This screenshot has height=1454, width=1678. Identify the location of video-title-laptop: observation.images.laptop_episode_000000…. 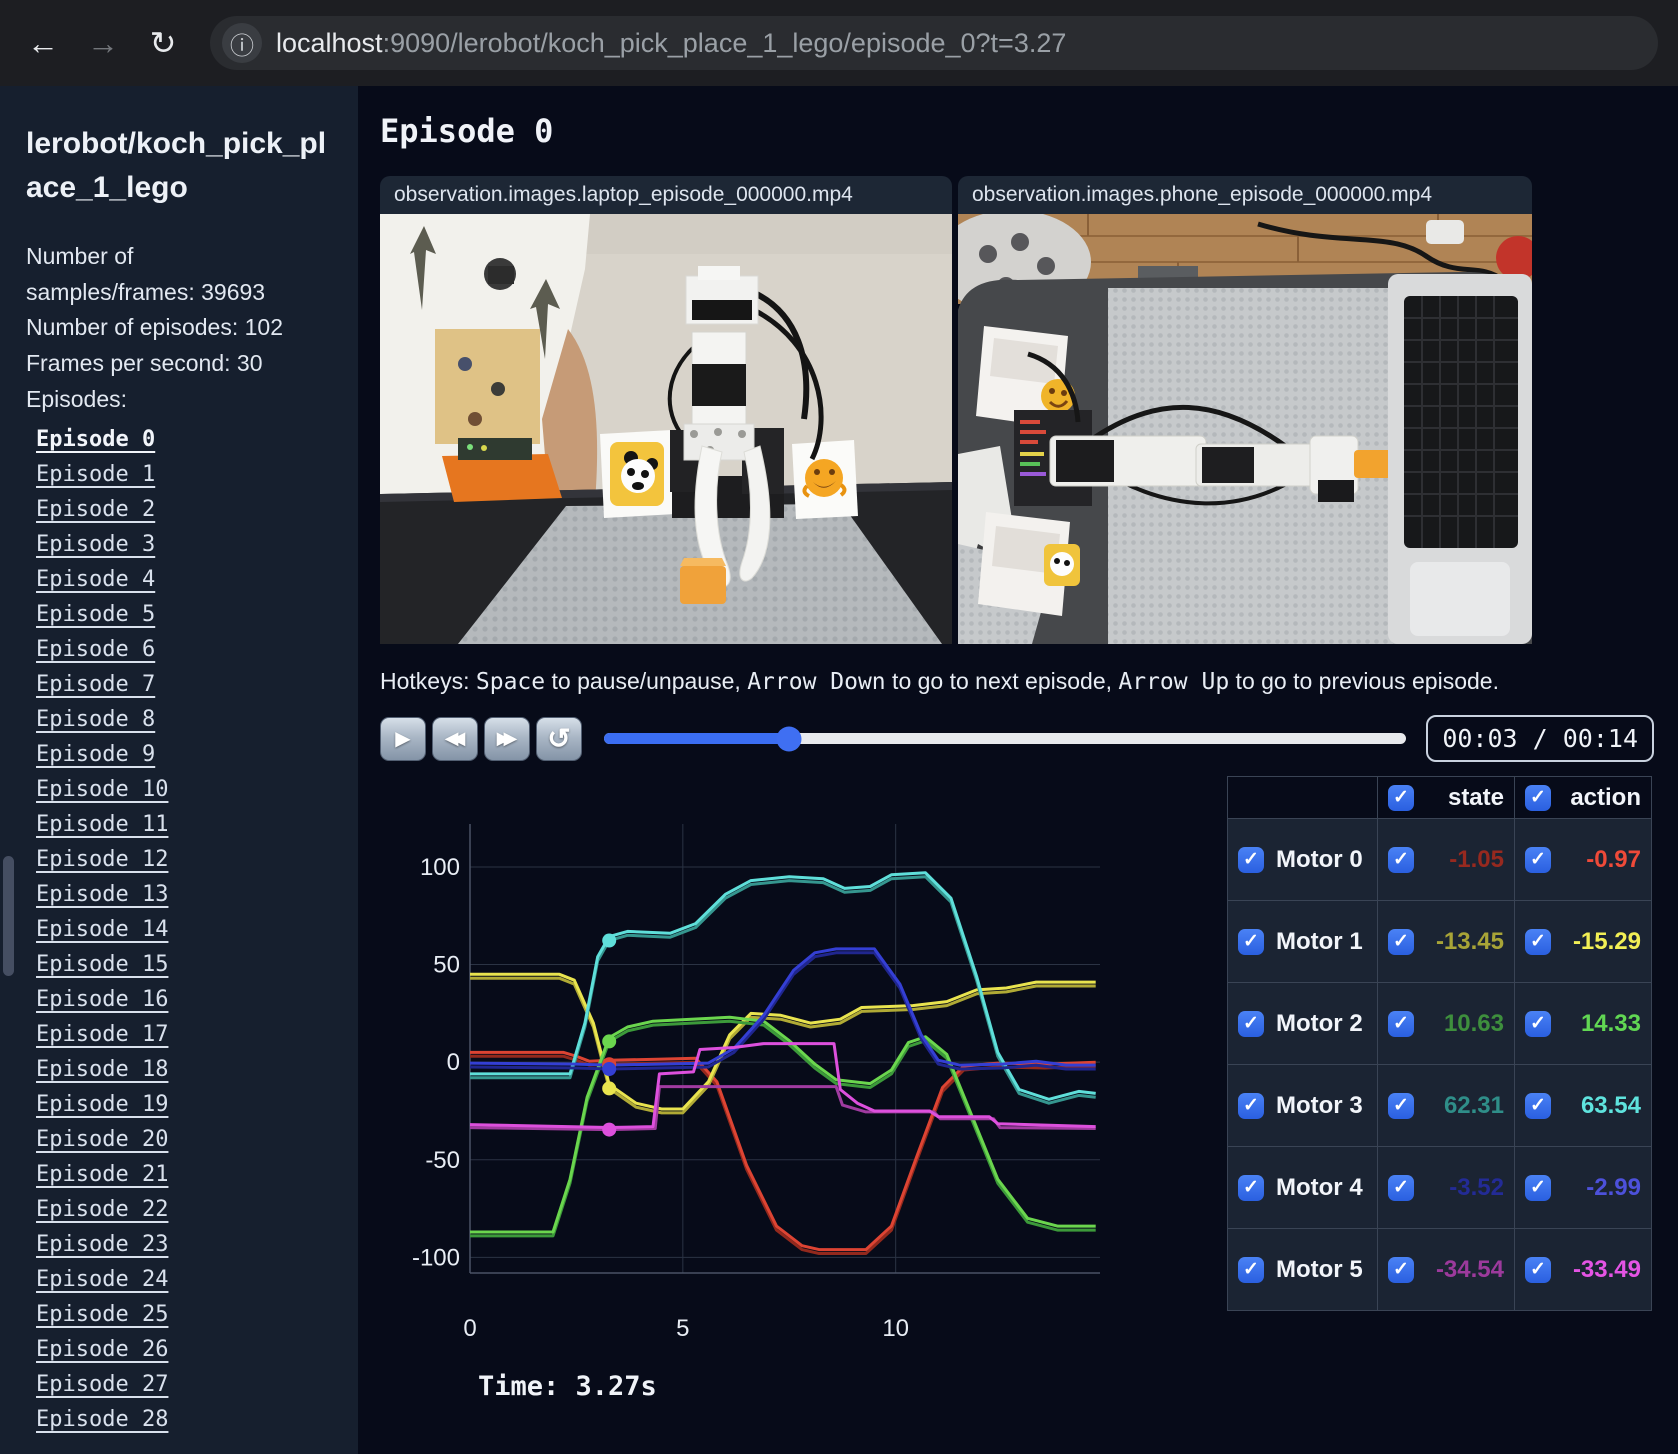
(666, 195).